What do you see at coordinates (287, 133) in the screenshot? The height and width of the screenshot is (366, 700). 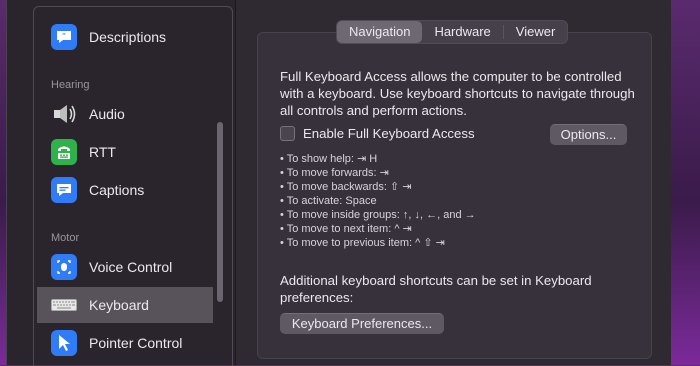 I see `enable-full-keyboard-access-checkbox` at bounding box center [287, 133].